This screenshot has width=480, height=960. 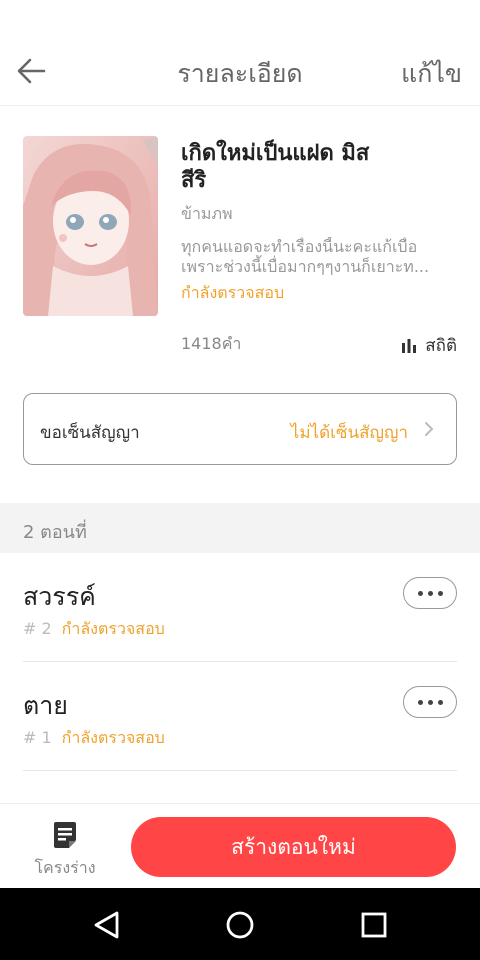 What do you see at coordinates (441, 346) in the screenshot?
I see `stats-label: สถิติ` at bounding box center [441, 346].